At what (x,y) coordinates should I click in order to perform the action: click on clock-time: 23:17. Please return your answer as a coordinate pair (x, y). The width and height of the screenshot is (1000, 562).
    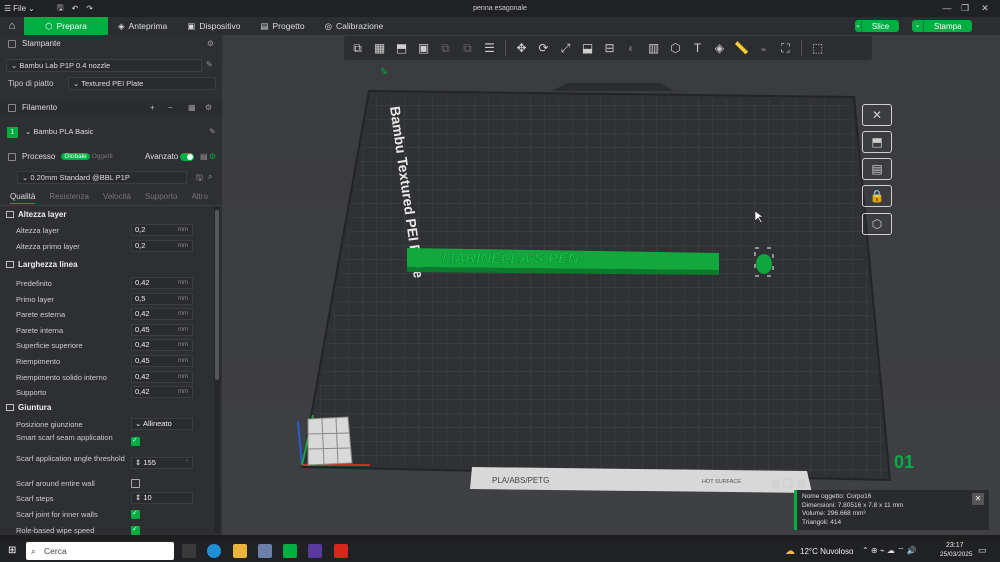
    Looking at the image, I should click on (955, 545).